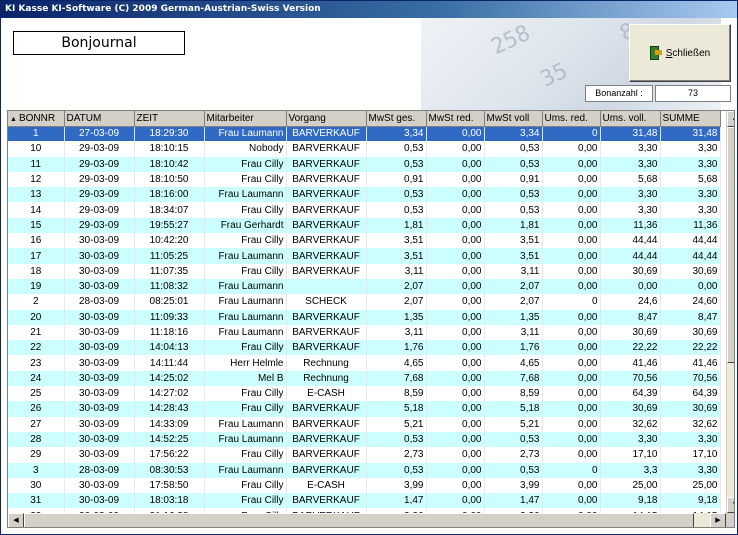  Describe the element at coordinates (396, 119) in the screenshot. I see `column-header-mwst-ges: MwSt ges.` at that location.